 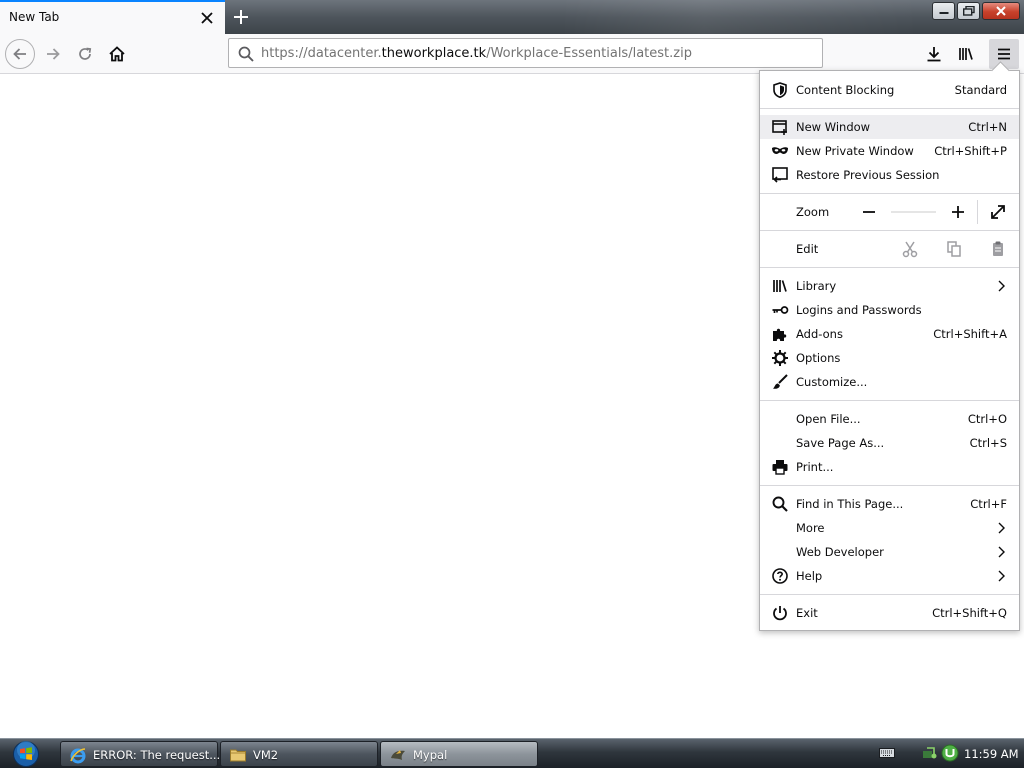 What do you see at coordinates (934, 54) in the screenshot?
I see `downloads-button` at bounding box center [934, 54].